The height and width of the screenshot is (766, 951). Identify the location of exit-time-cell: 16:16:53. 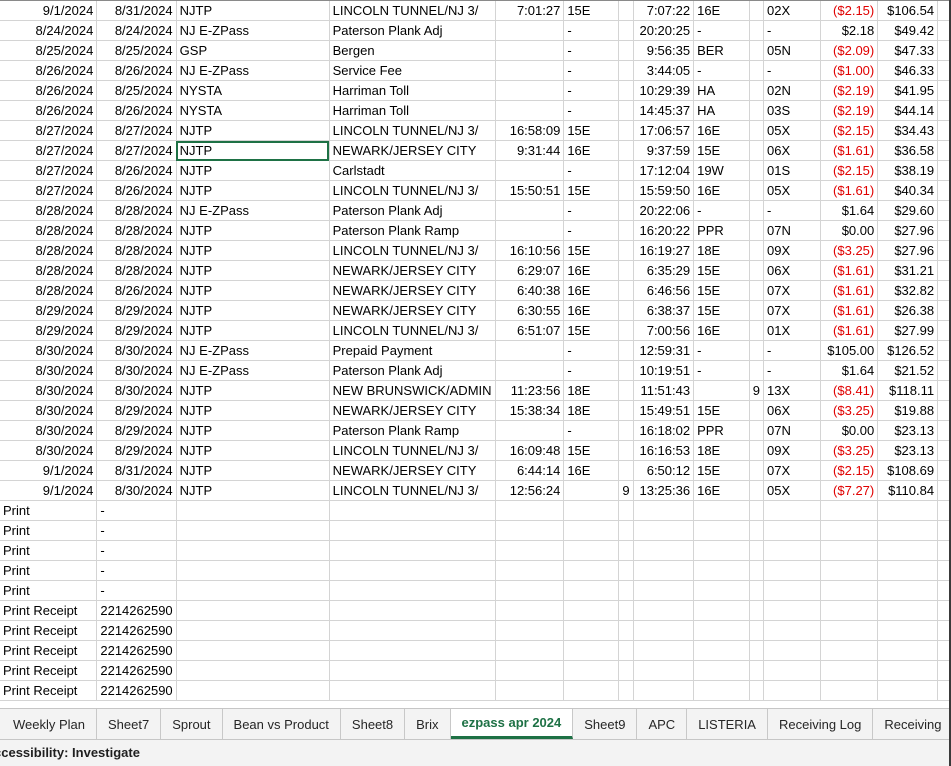
(664, 450).